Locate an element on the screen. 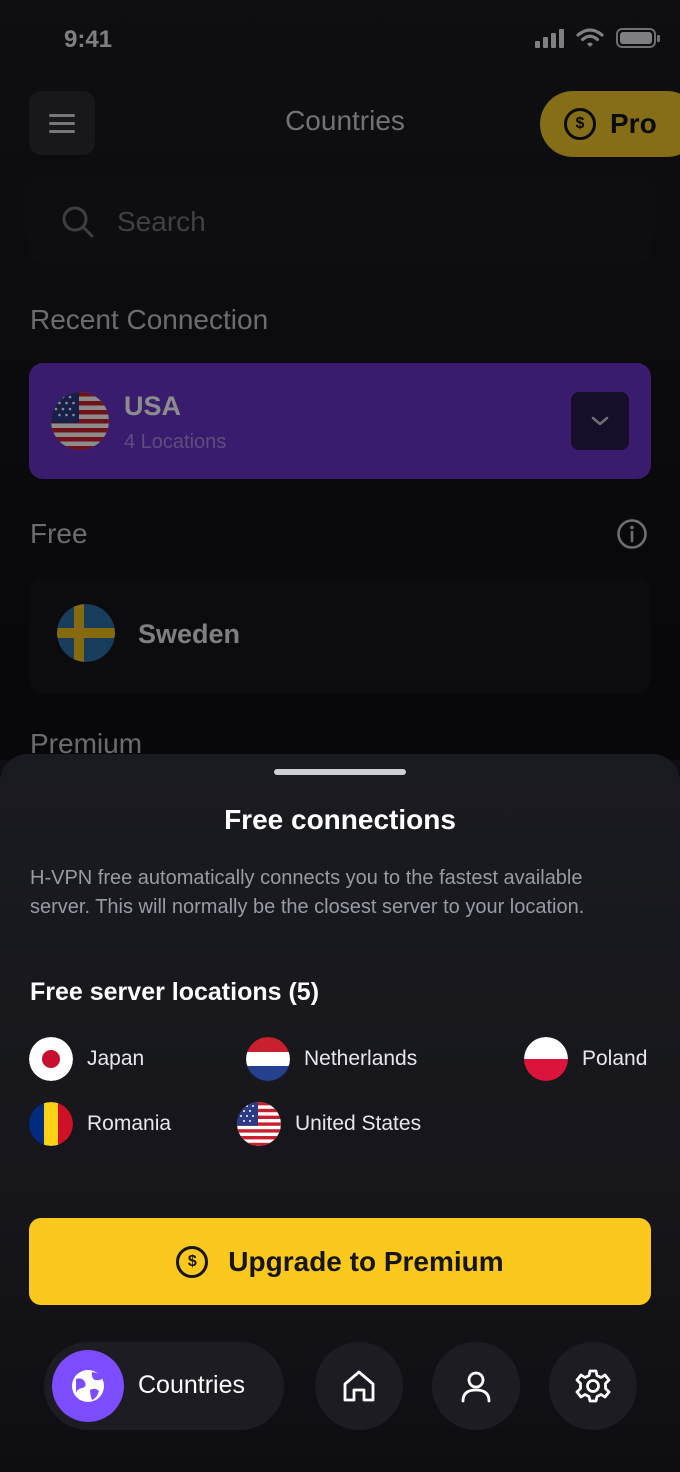 Image resolution: width=680 pixels, height=1472 pixels. japan-flag-icon is located at coordinates (51, 1059).